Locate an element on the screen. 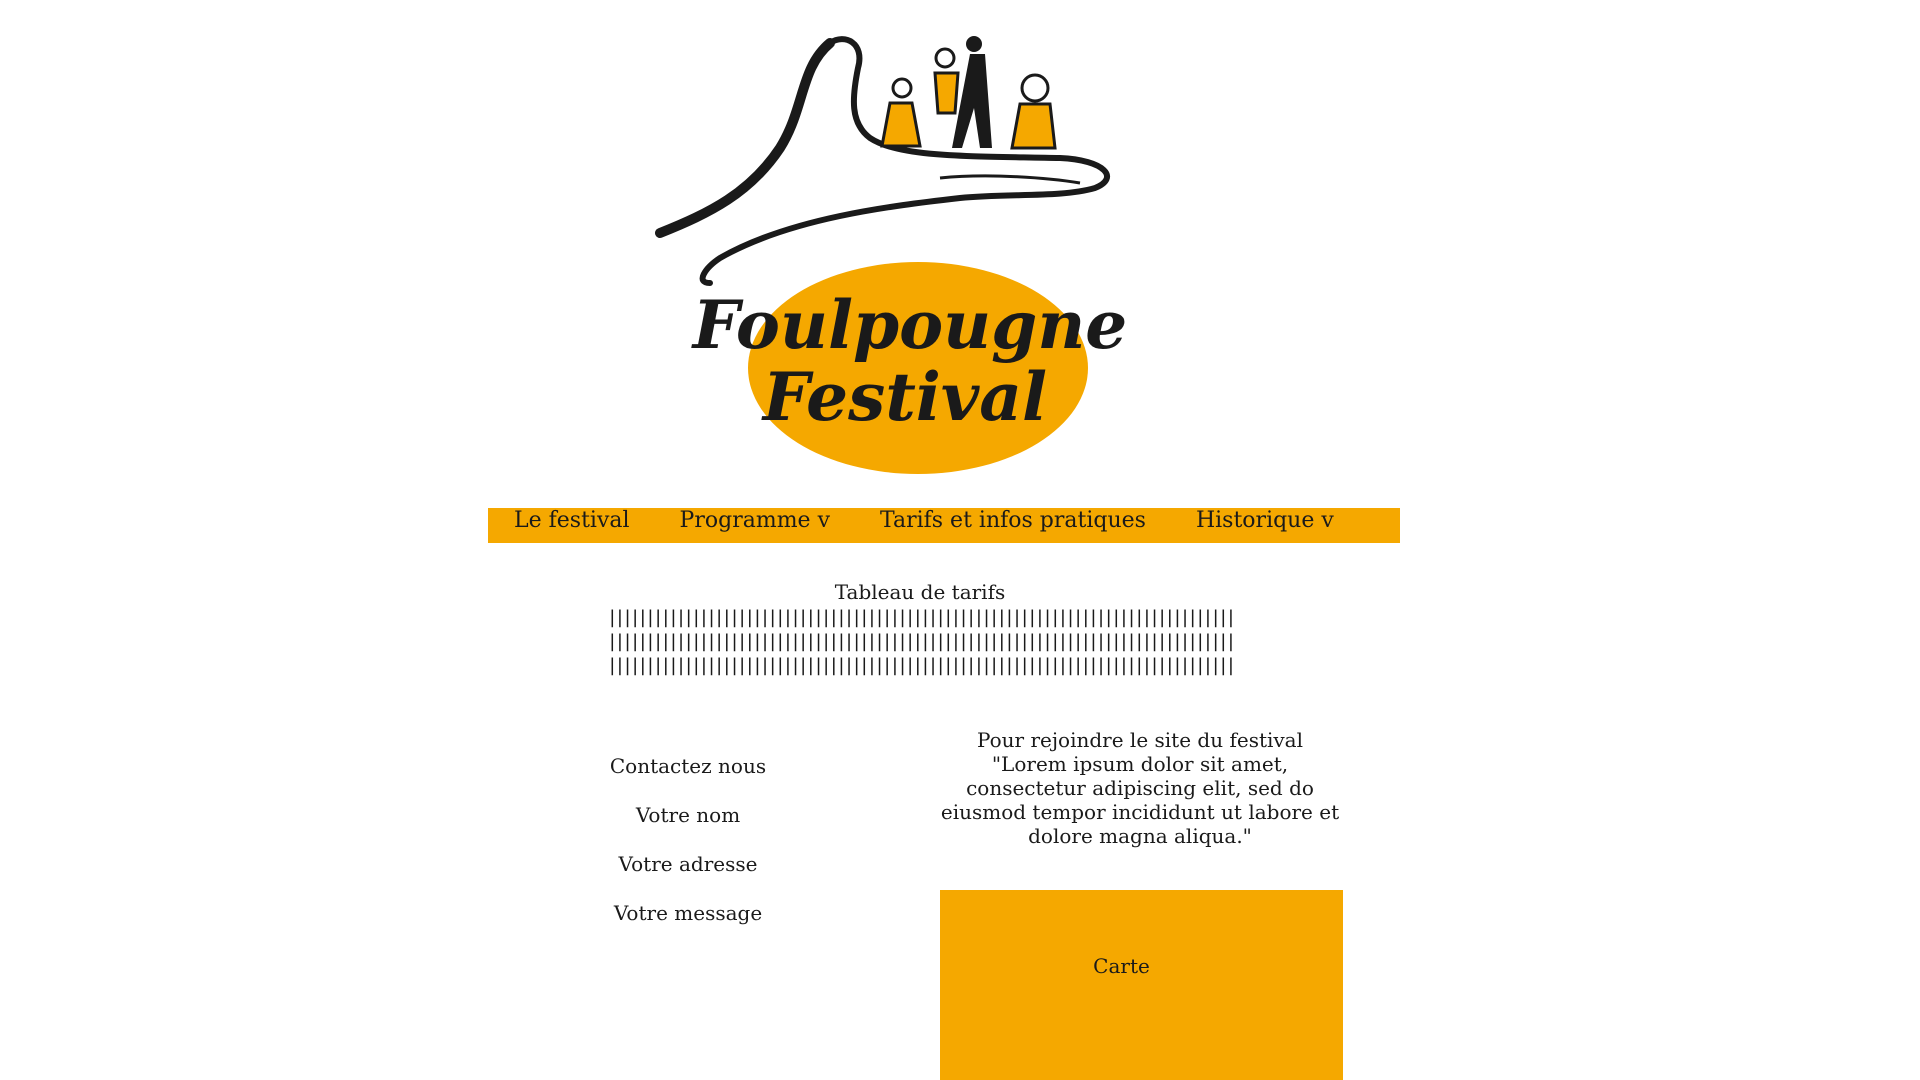 The width and height of the screenshot is (1920, 1080). festival-logo: Foulpougne Festival is located at coordinates (910, 253).